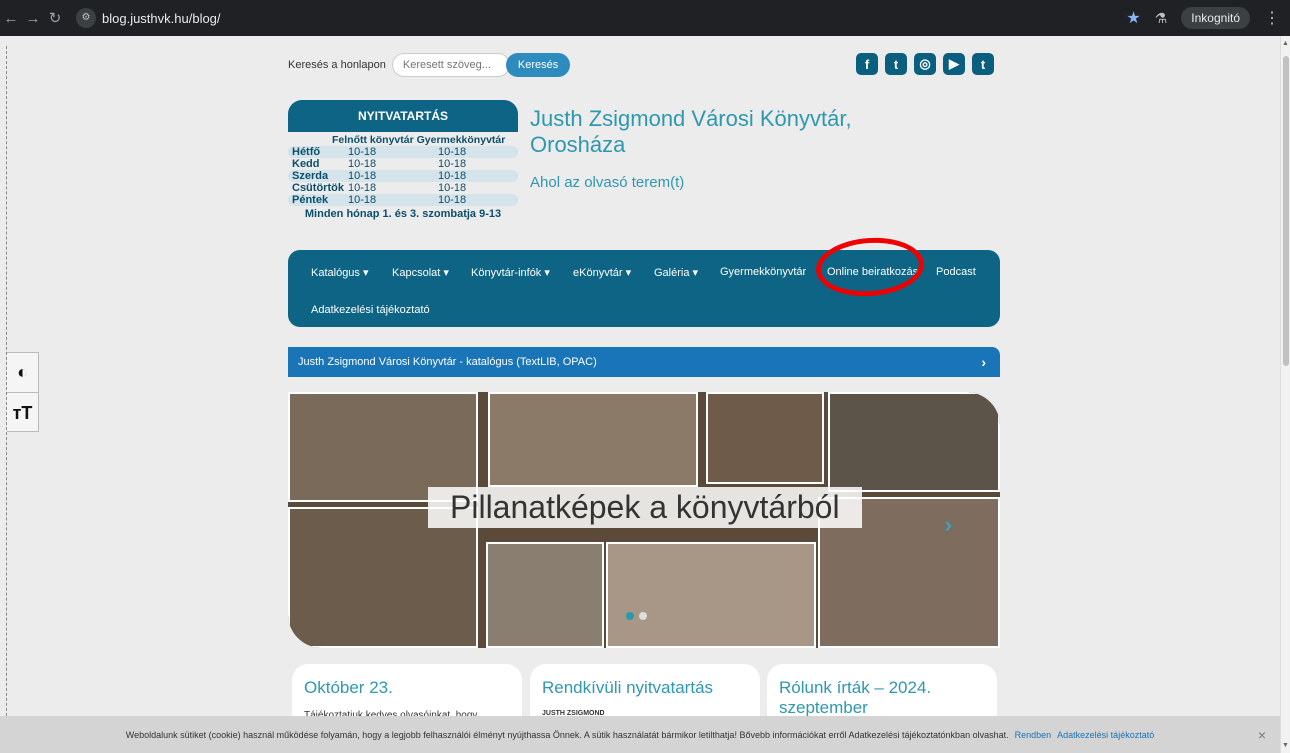 The image size is (1290, 753). What do you see at coordinates (407, 688) in the screenshot?
I see `post-title: Október 23.` at bounding box center [407, 688].